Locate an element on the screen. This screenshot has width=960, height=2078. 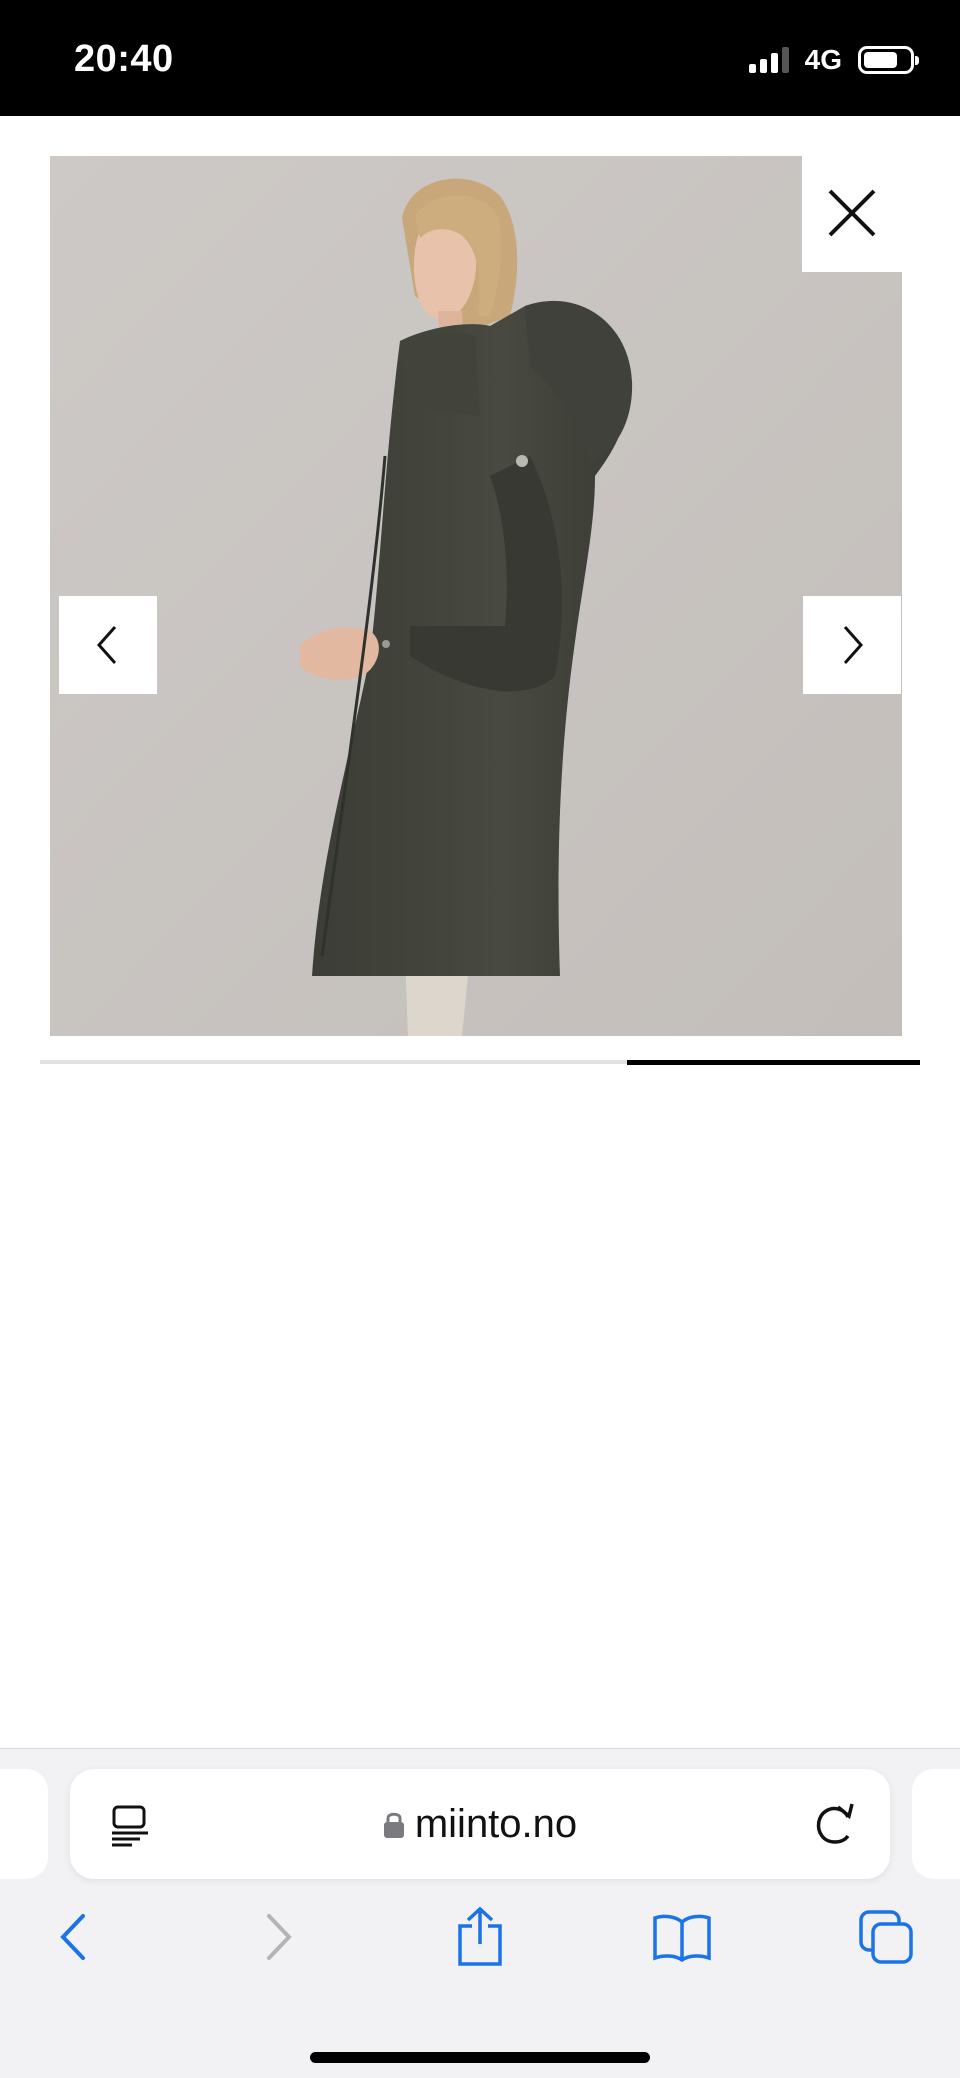
share-icon is located at coordinates (480, 1936).